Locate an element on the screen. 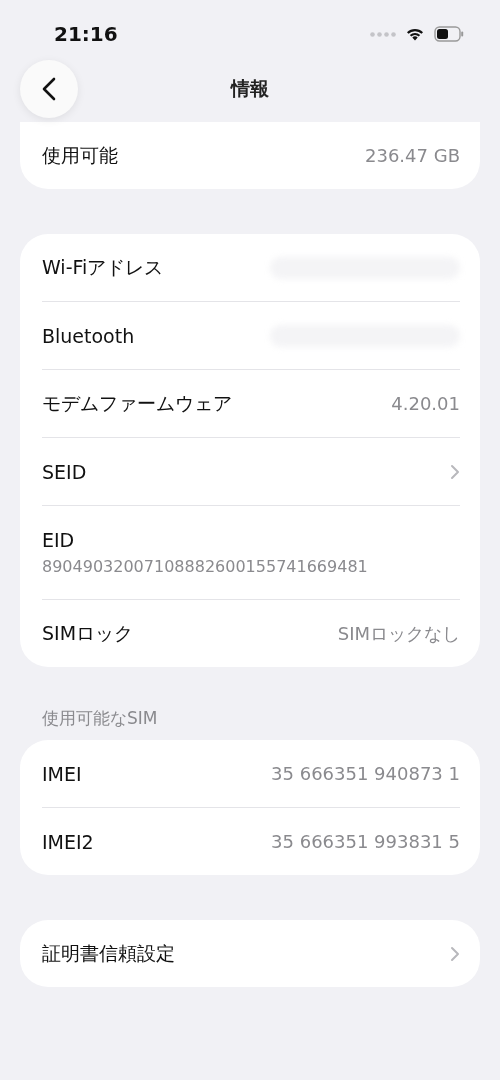 This screenshot has width=500, height=1080. row-label: SEID is located at coordinates (64, 471).